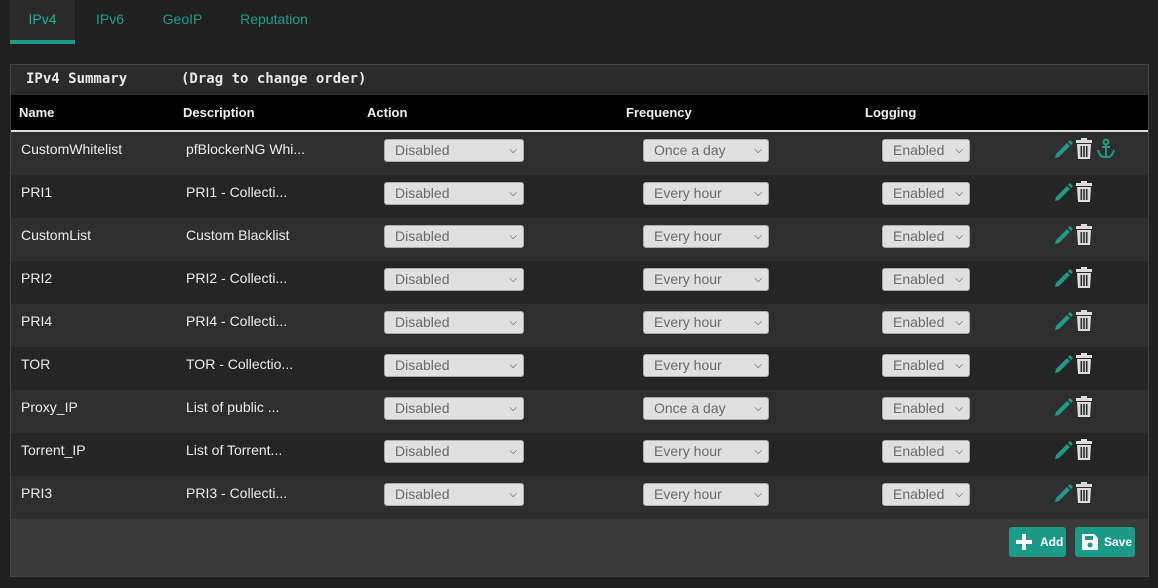 The width and height of the screenshot is (1158, 588). What do you see at coordinates (182, 22) in the screenshot?
I see `tab-geoip: GeoIP` at bounding box center [182, 22].